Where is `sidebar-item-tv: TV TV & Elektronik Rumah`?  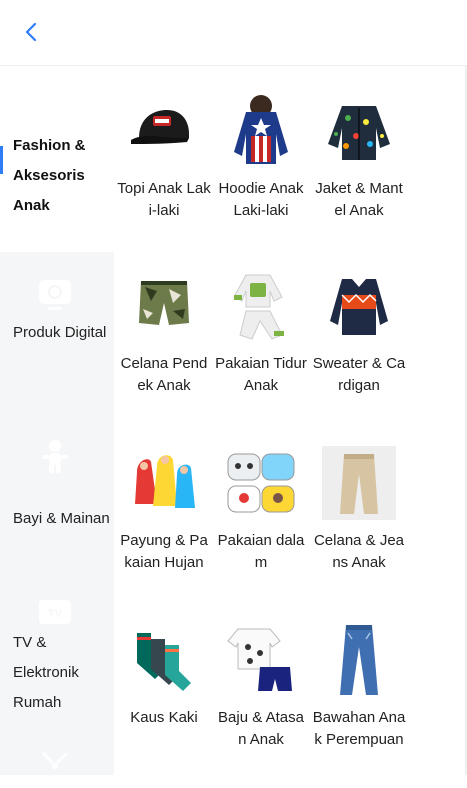 sidebar-item-tv: TV TV & Elektronik Rumah is located at coordinates (57, 673).